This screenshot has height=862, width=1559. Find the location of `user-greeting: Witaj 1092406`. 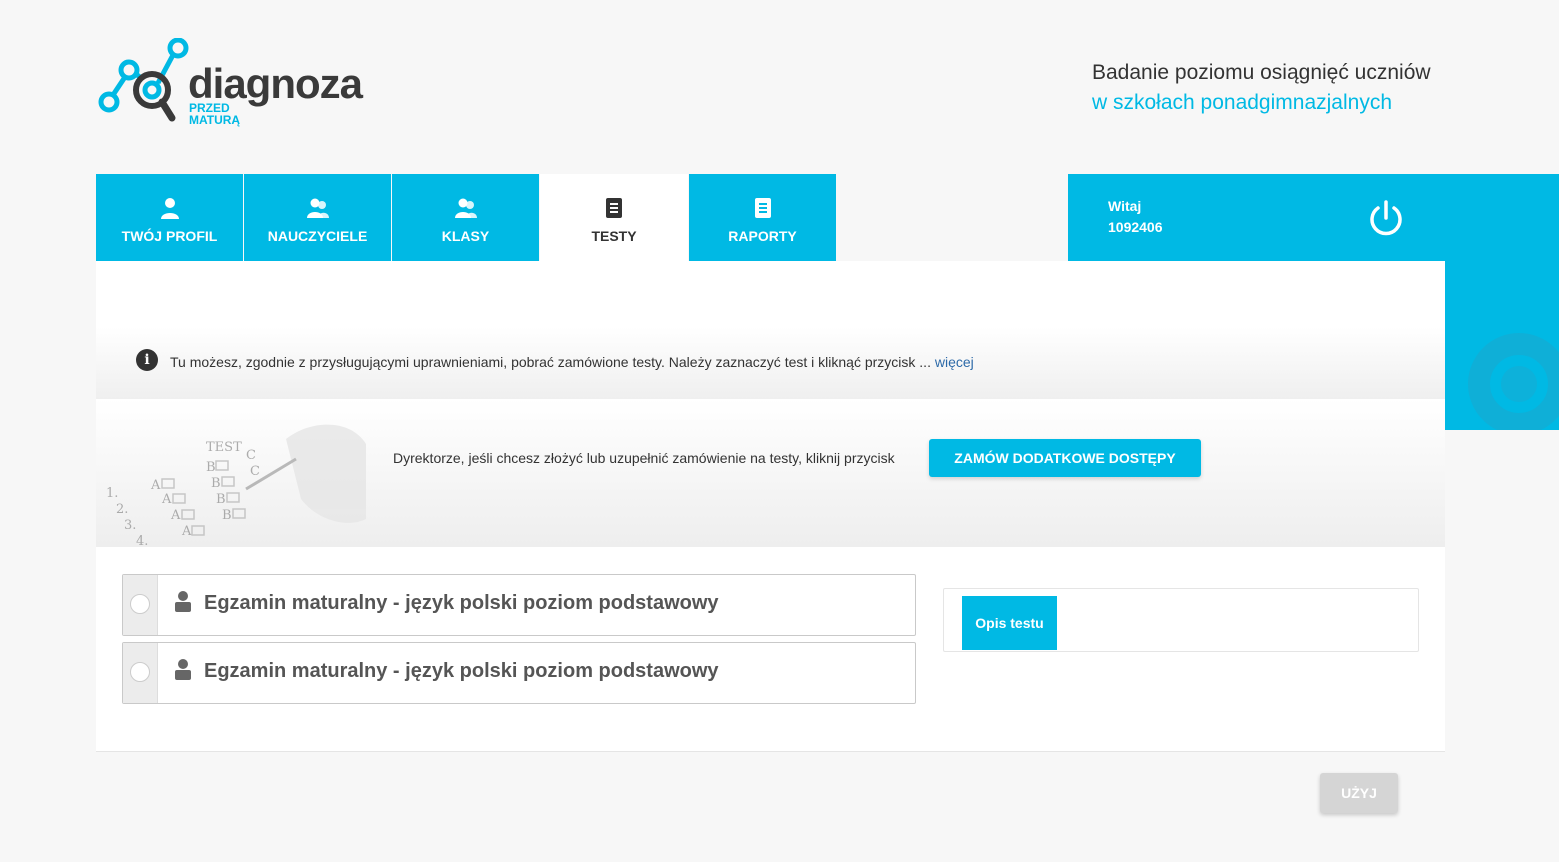

user-greeting: Witaj 1092406 is located at coordinates (1135, 217).